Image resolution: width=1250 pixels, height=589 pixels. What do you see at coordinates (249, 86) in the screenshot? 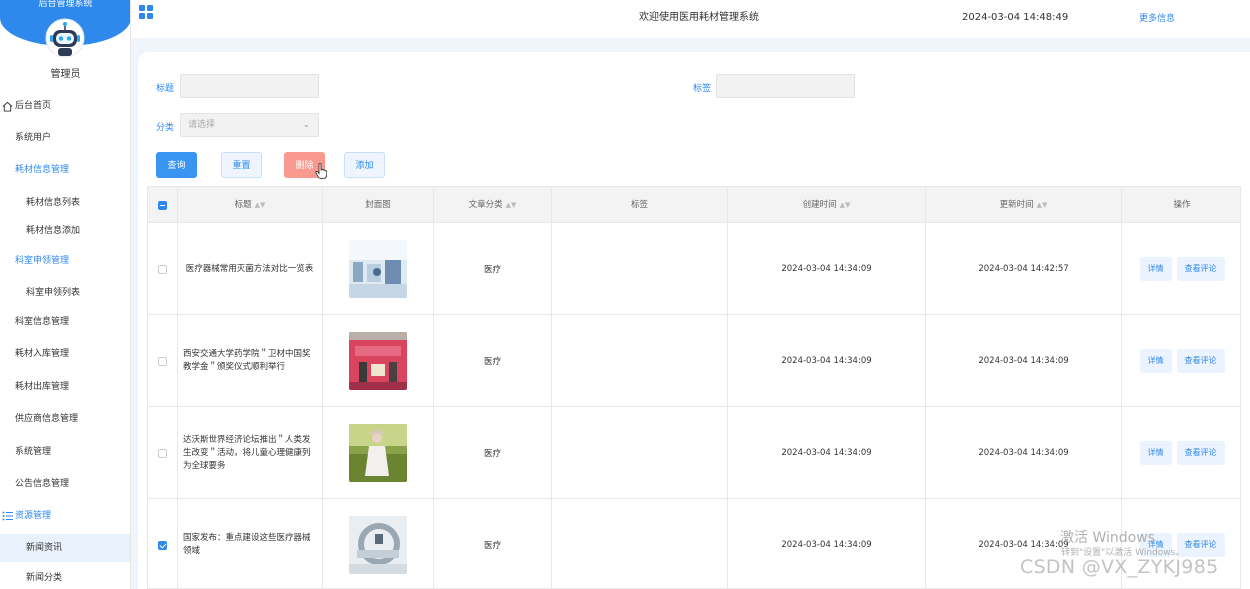
I see `title-filter-input` at bounding box center [249, 86].